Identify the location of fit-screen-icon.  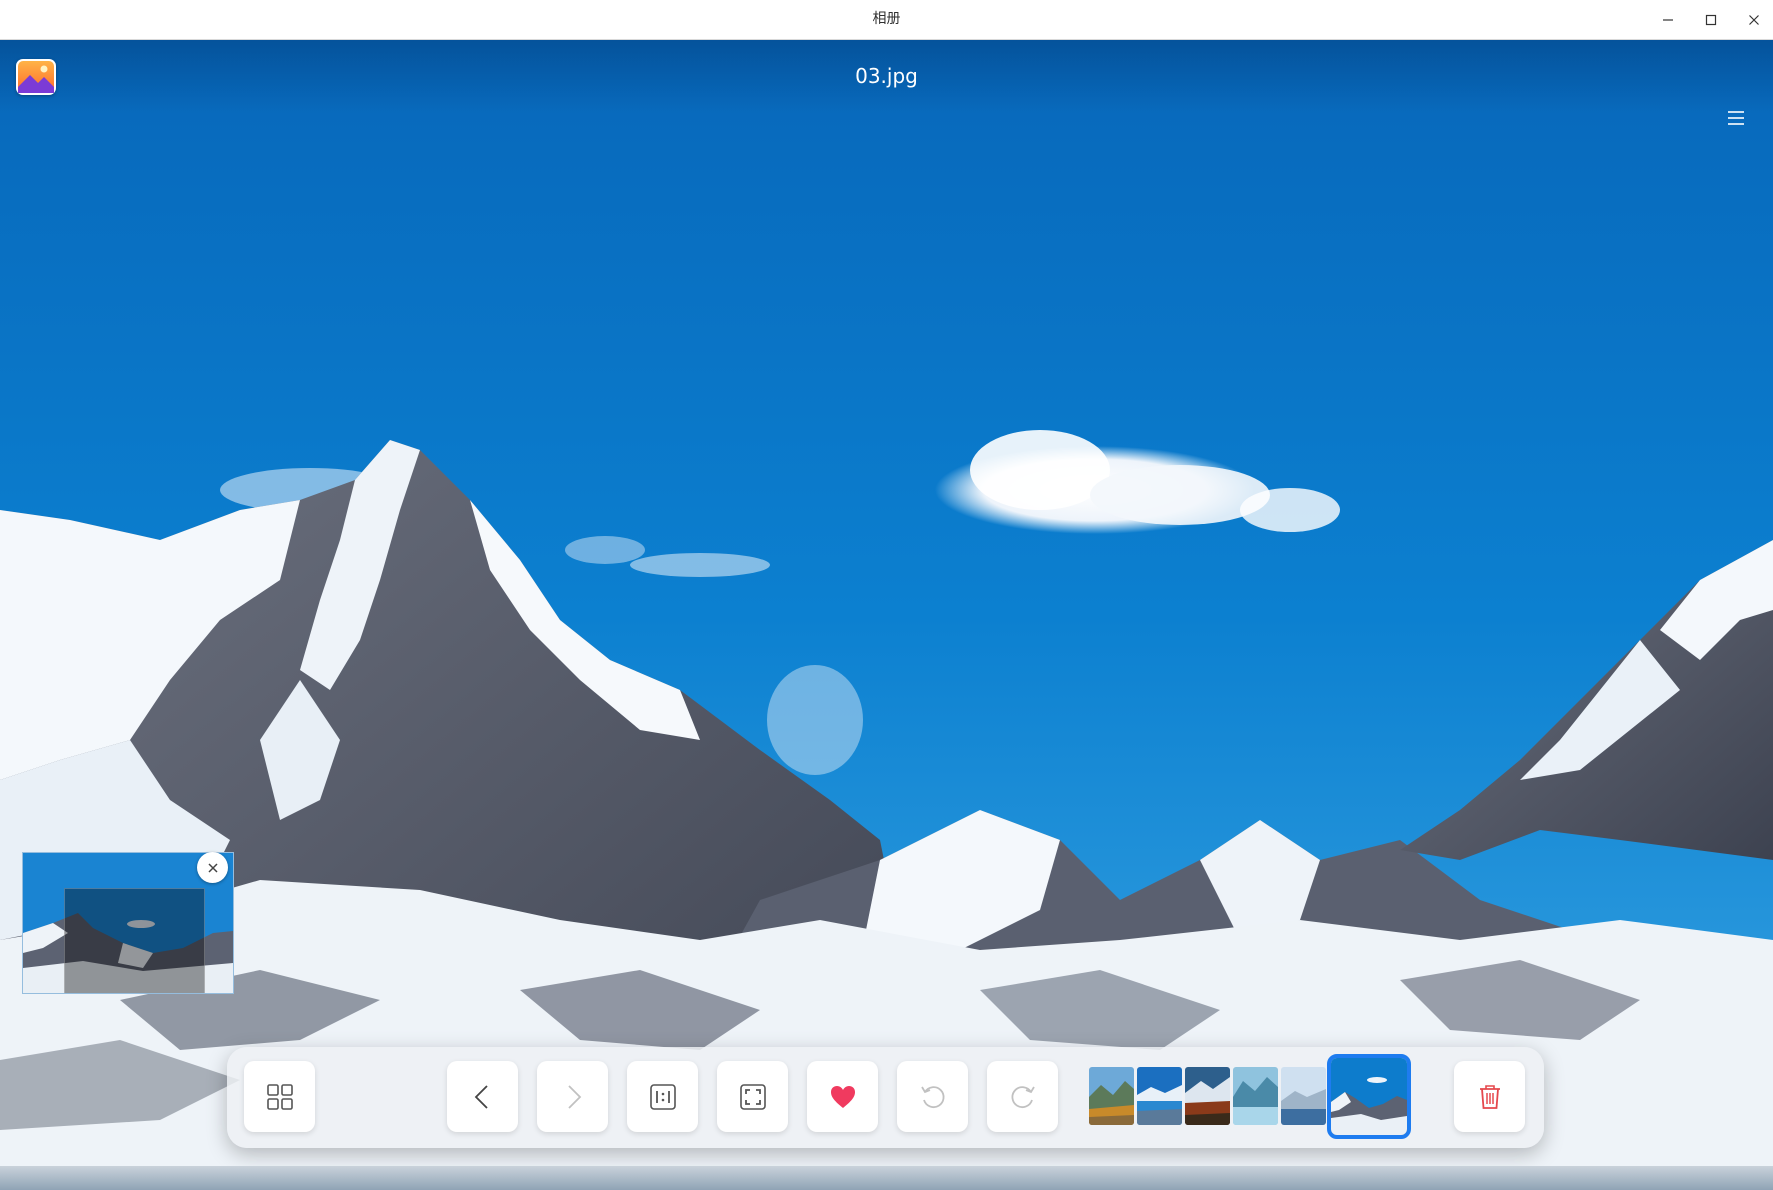
(752, 1096).